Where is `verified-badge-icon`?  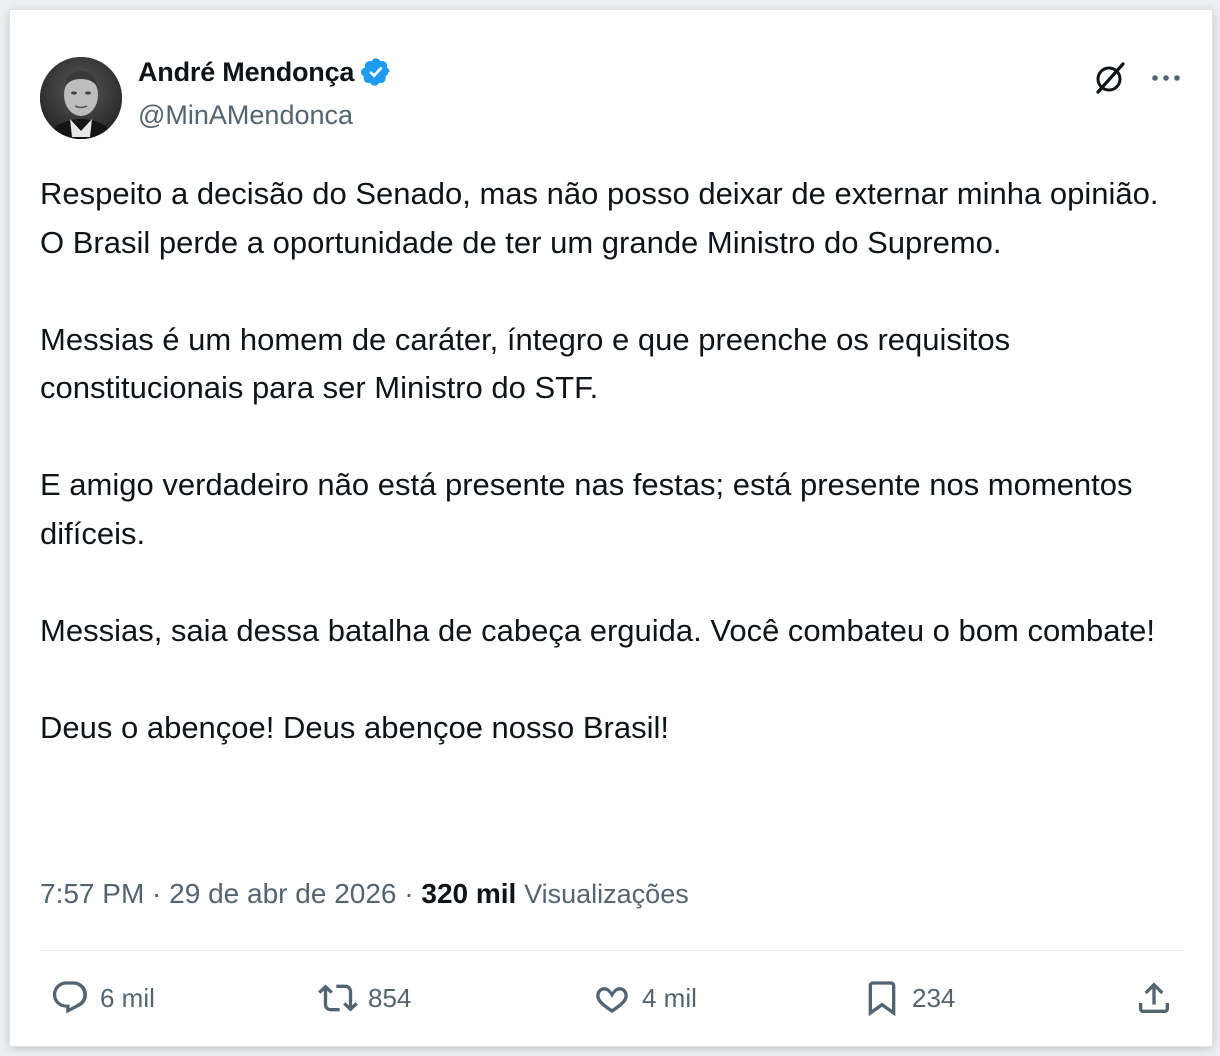
verified-badge-icon is located at coordinates (376, 72).